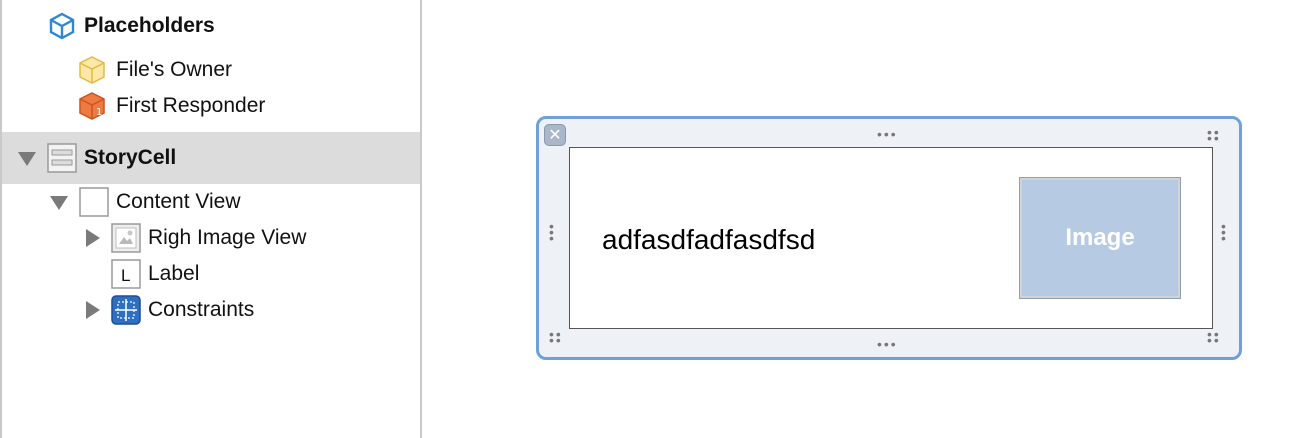 This screenshot has height=438, width=1316. I want to click on outline-item-files-owner: File's Owner, so click(211, 70).